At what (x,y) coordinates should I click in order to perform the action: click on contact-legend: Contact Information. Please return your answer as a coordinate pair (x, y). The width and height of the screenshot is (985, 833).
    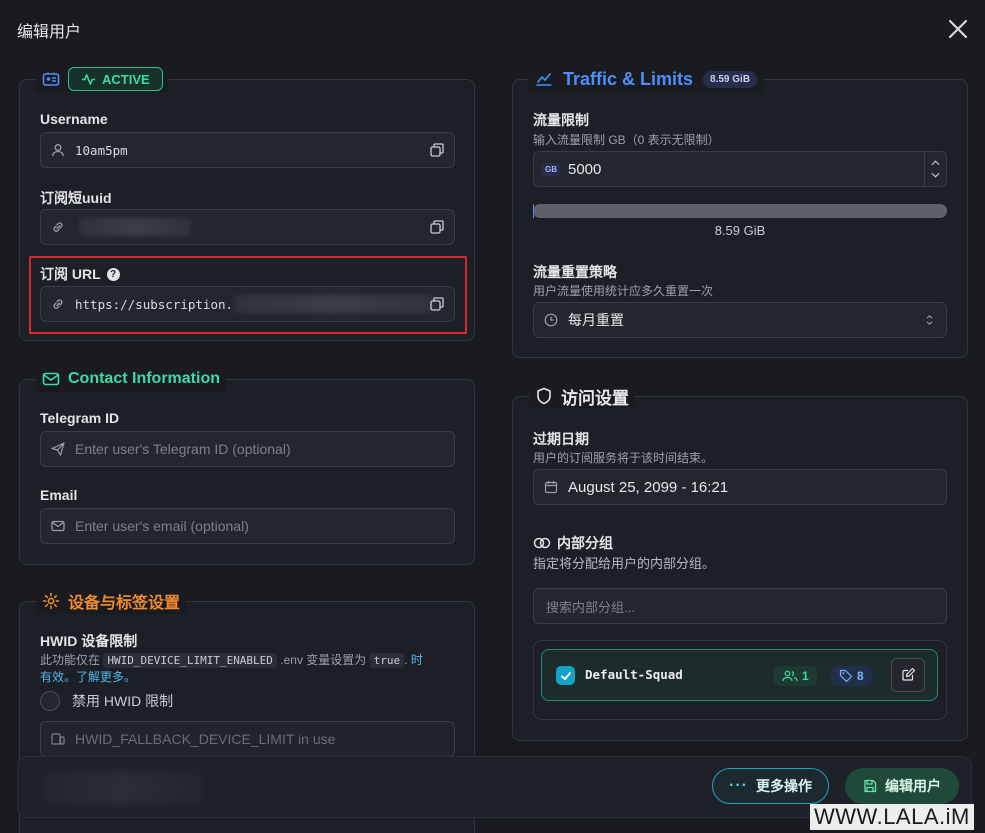
    Looking at the image, I should click on (131, 379).